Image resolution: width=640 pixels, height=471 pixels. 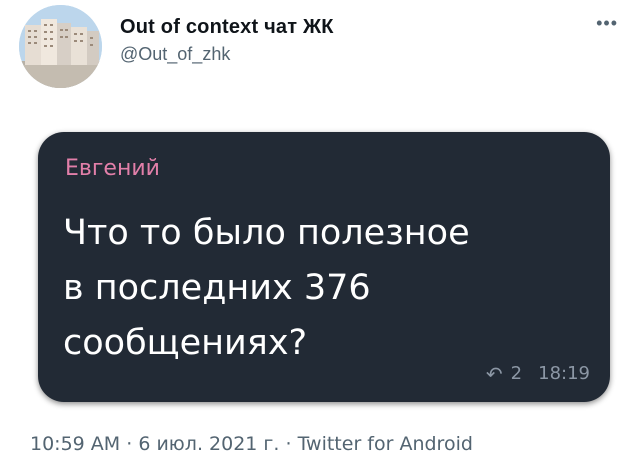 What do you see at coordinates (516, 373) in the screenshot?
I see `reply-count: 2` at bounding box center [516, 373].